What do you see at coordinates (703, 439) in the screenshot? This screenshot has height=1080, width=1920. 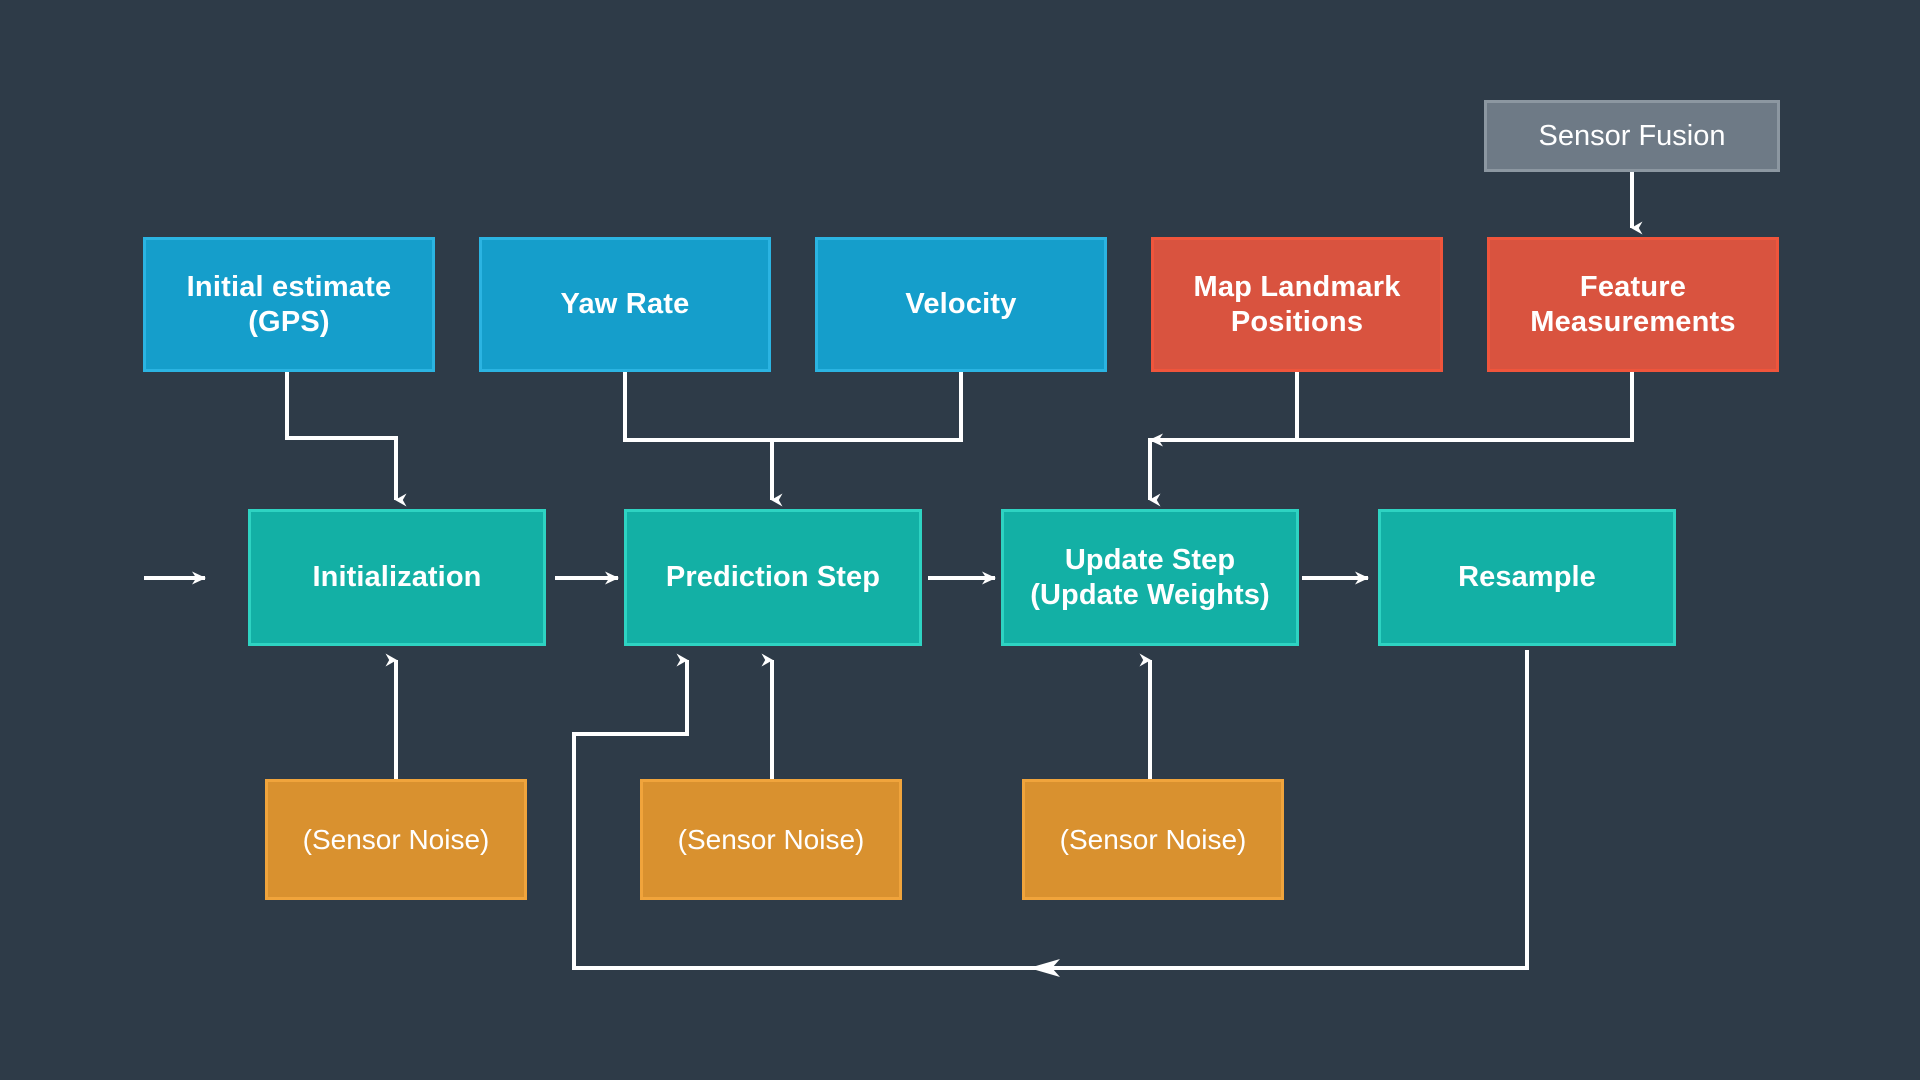 I see `edge-yawrate-to-prediction` at bounding box center [703, 439].